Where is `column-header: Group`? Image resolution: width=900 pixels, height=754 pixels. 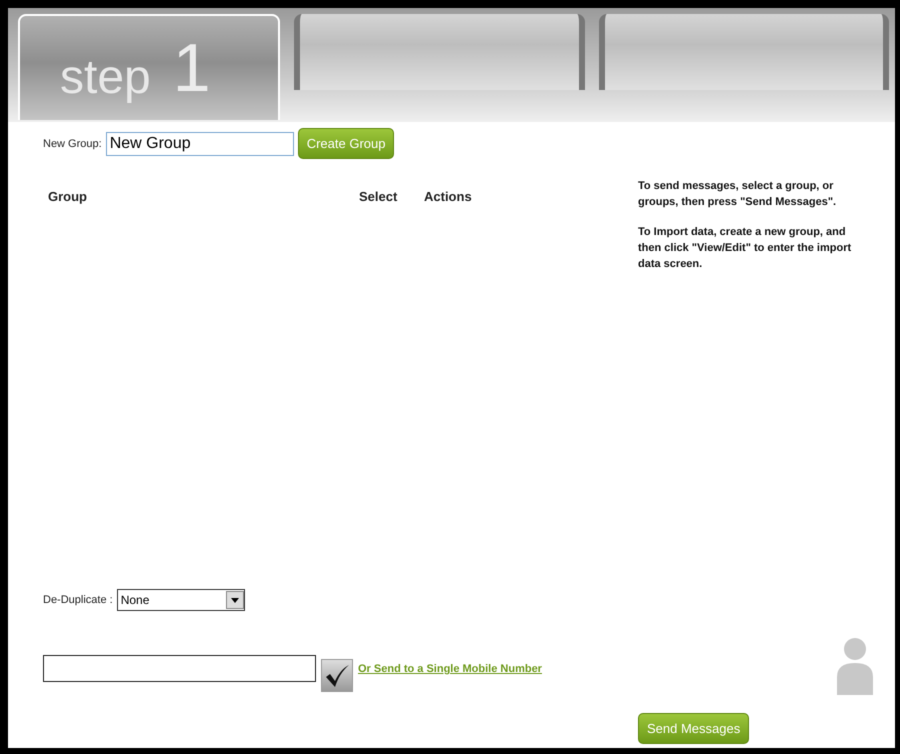 column-header: Group is located at coordinates (67, 196).